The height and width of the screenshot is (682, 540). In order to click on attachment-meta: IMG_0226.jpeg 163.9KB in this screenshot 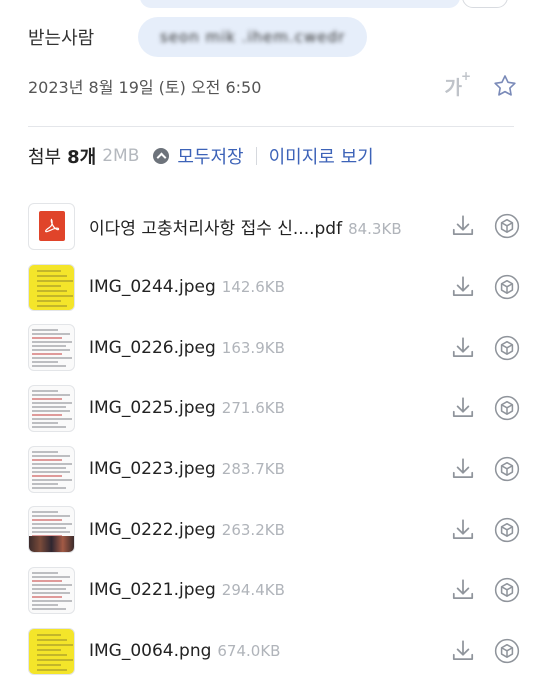, I will do `click(262, 348)`.